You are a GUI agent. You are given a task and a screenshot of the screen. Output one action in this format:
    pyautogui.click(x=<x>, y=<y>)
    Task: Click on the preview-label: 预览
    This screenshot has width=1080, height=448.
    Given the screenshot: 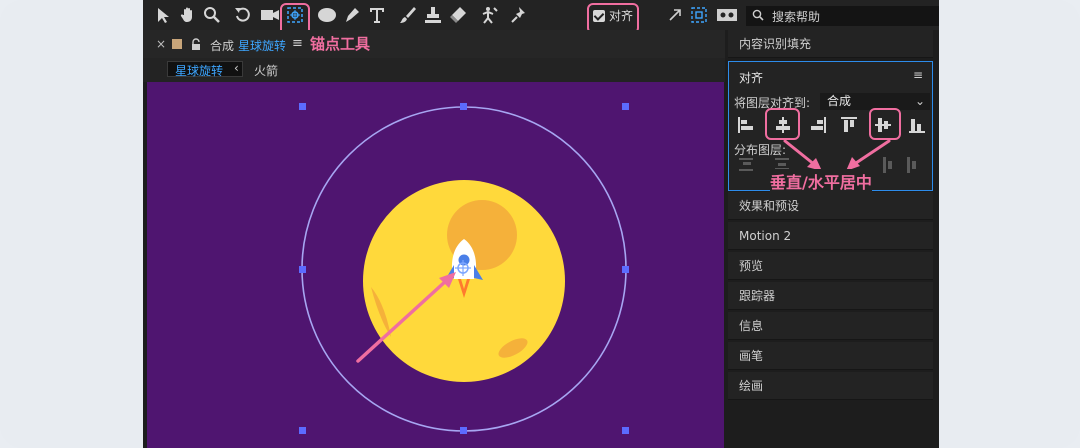 What is the action you would take?
    pyautogui.click(x=751, y=266)
    